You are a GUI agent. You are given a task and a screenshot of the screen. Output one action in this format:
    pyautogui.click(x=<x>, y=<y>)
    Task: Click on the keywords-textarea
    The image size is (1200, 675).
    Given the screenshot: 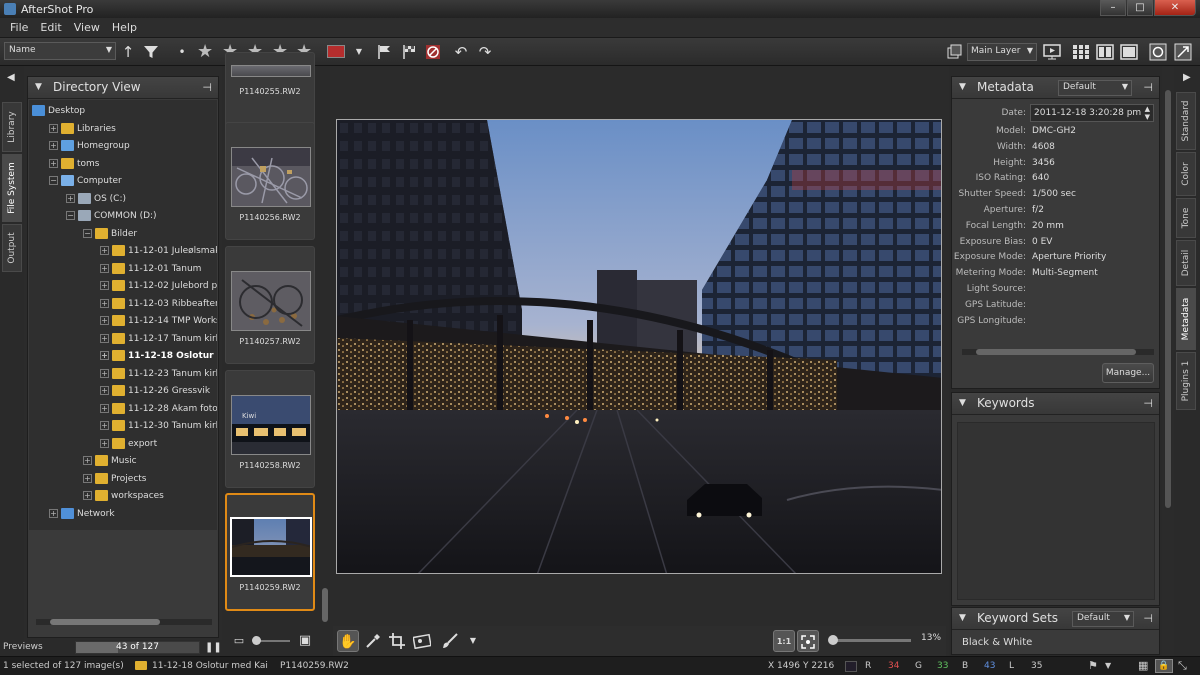 What is the action you would take?
    pyautogui.click(x=1056, y=511)
    